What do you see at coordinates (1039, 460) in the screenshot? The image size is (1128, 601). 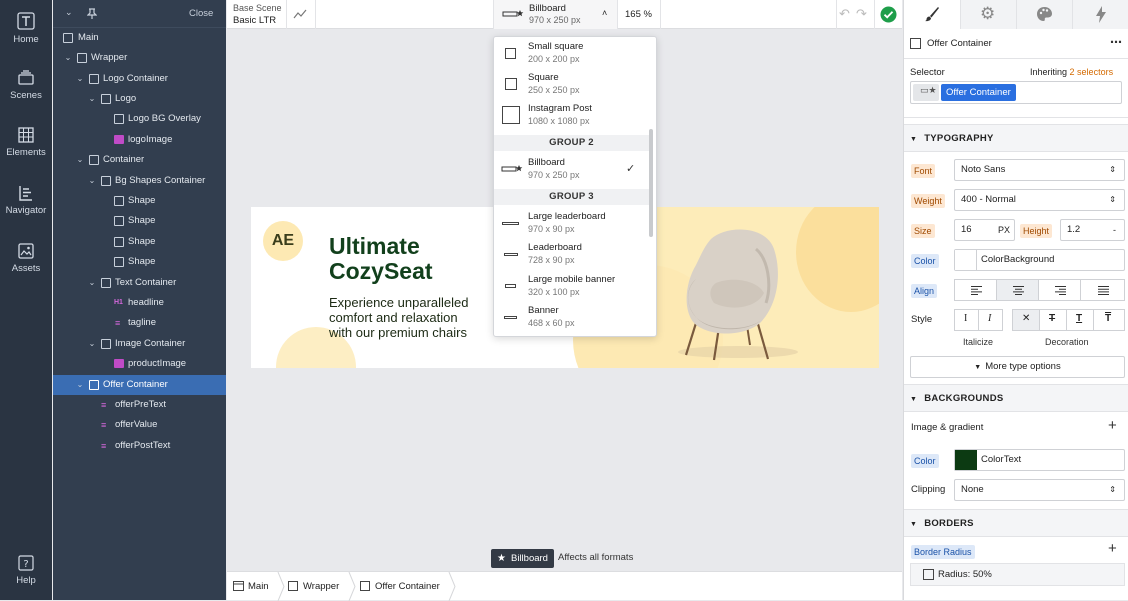 I see `bg-color-field: ColorText` at bounding box center [1039, 460].